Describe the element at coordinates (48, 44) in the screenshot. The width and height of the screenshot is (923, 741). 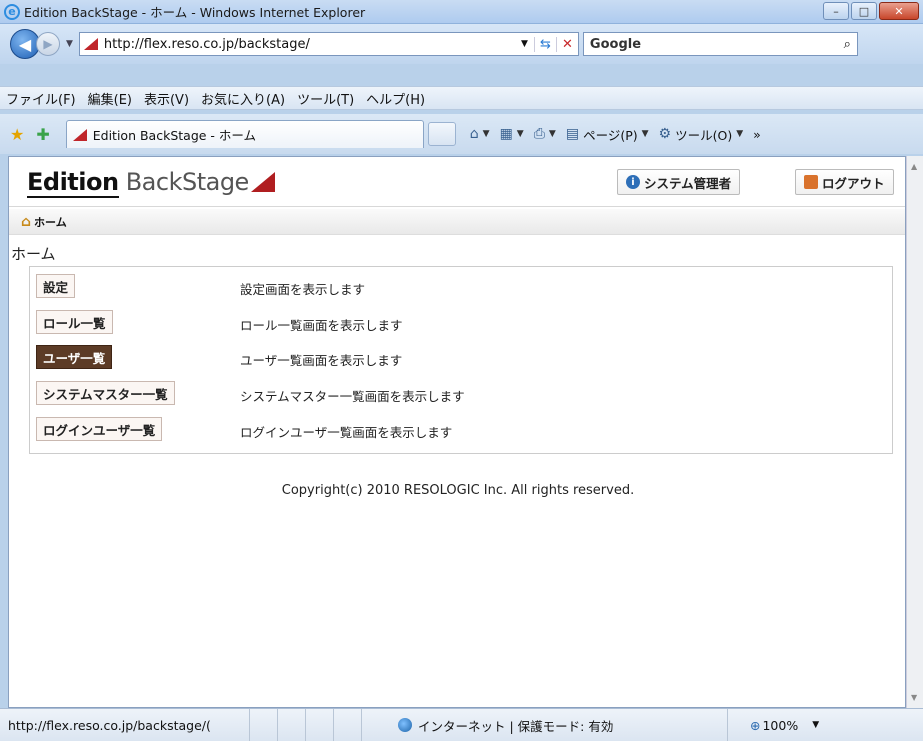
I see `forward-button: ▶` at that location.